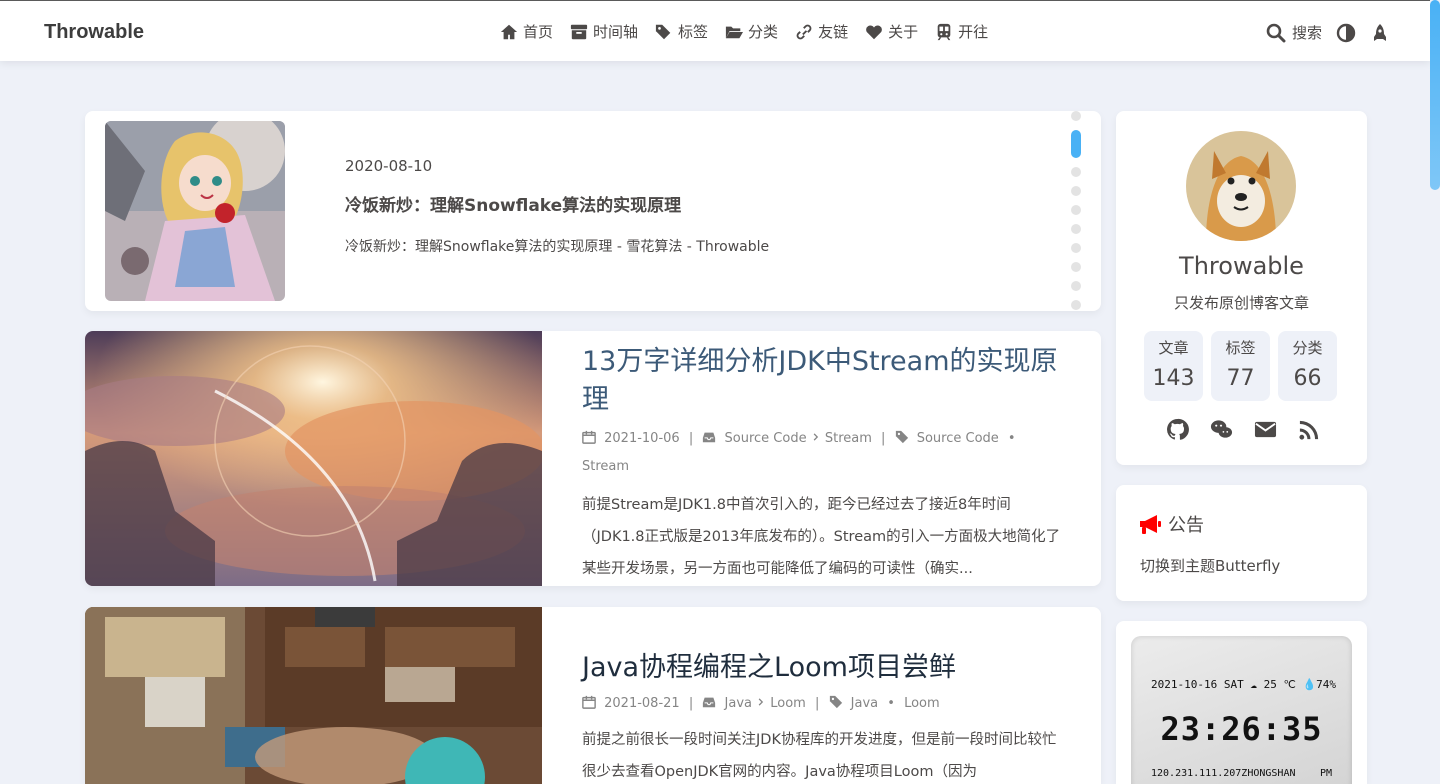 The image size is (1440, 784). What do you see at coordinates (1240, 348) in the screenshot?
I see `stat-label: 标签` at bounding box center [1240, 348].